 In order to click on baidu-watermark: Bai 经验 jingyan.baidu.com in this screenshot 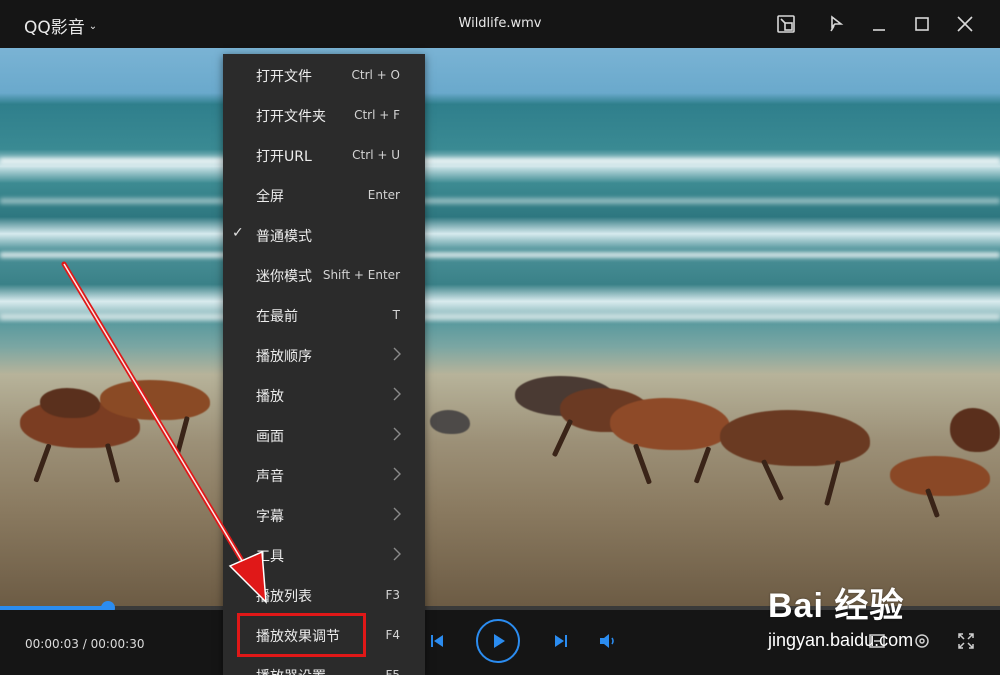, I will do `click(840, 614)`.